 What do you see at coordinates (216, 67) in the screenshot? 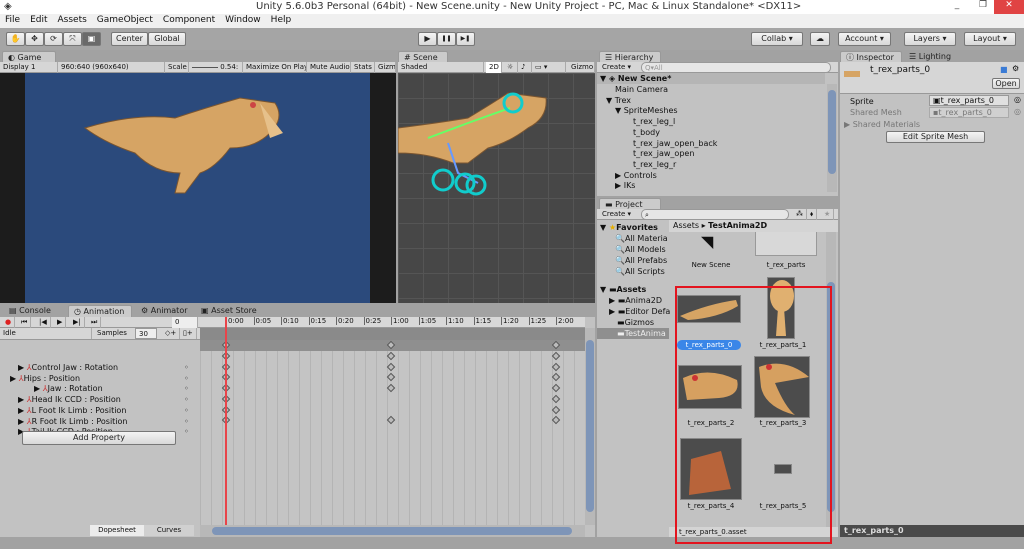
I see `scale-slider: 0.54:` at bounding box center [216, 67].